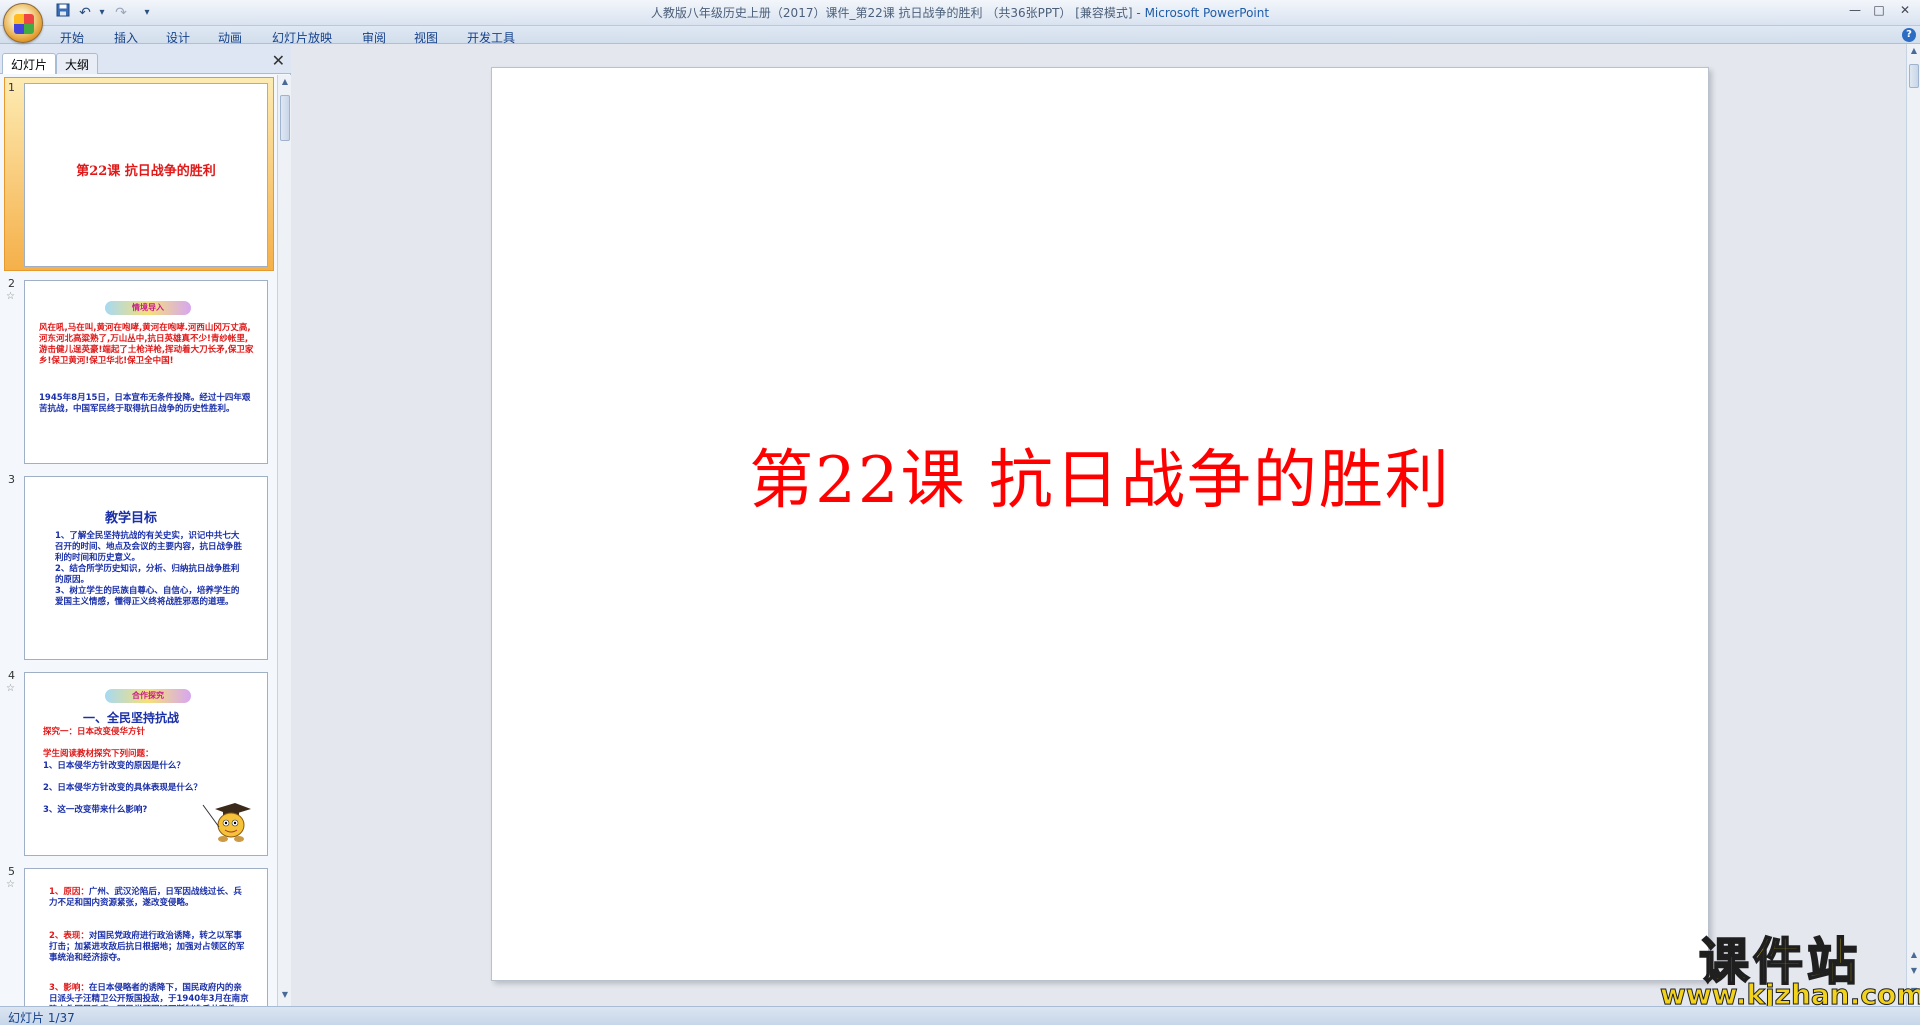 Image resolution: width=1920 pixels, height=1025 pixels. What do you see at coordinates (284, 540) in the screenshot?
I see `thumbnail-scrollbar: ▲ ▼` at bounding box center [284, 540].